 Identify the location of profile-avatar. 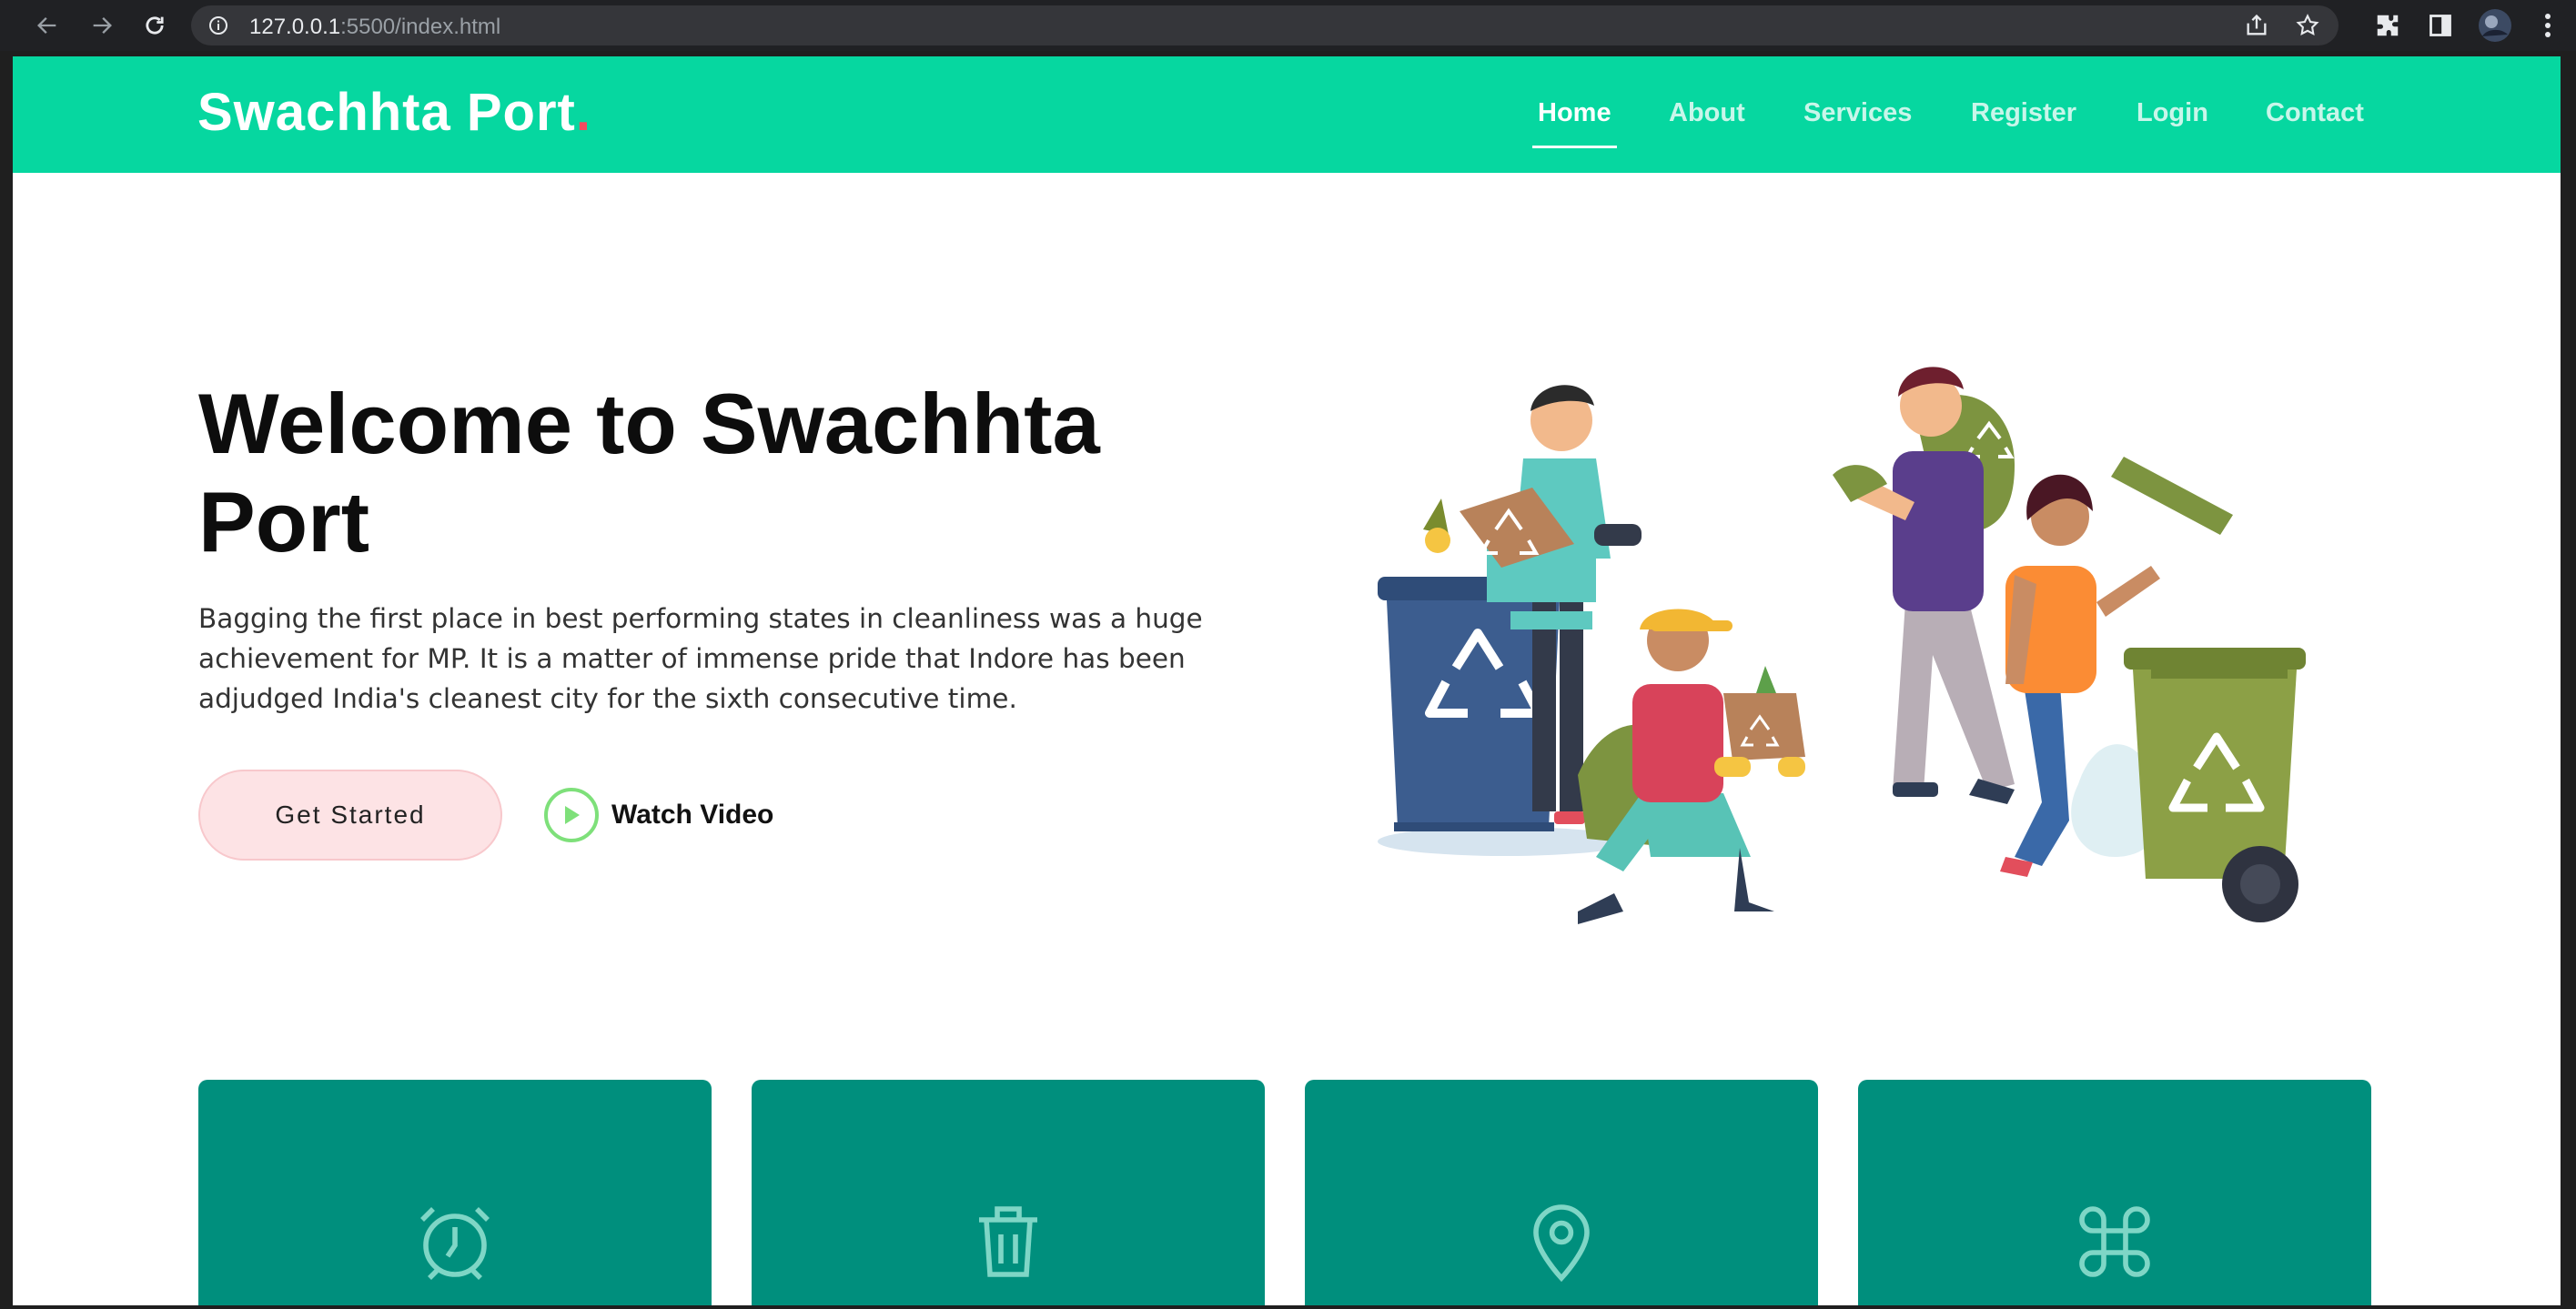
(2495, 25).